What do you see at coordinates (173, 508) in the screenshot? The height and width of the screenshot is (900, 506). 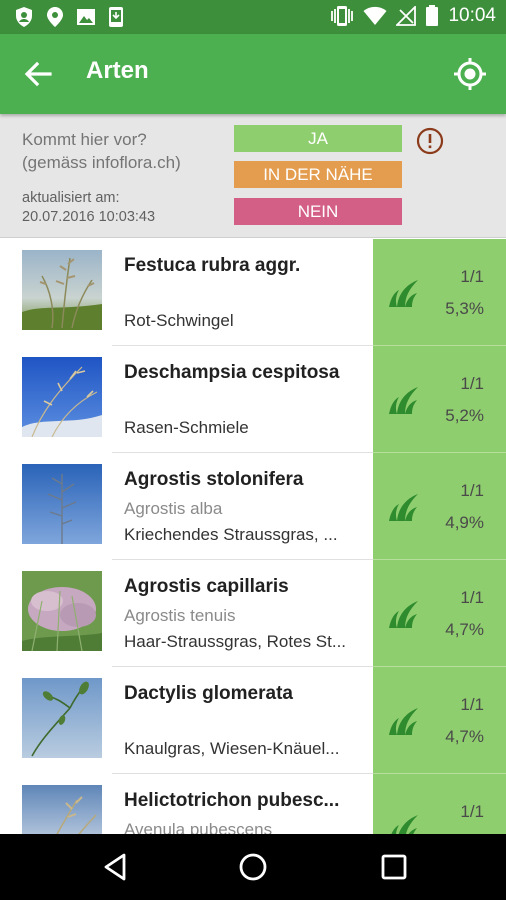 I see `species-synonym: Agrostis alba` at bounding box center [173, 508].